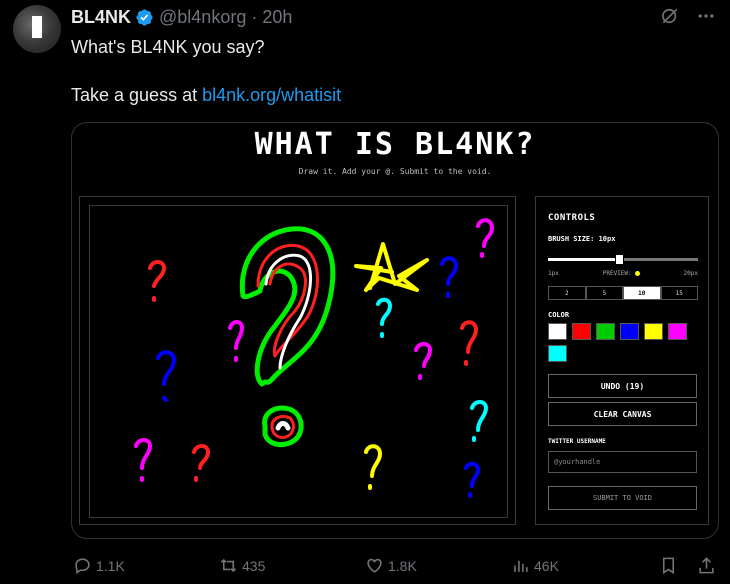 This screenshot has height=584, width=730. What do you see at coordinates (577, 441) in the screenshot?
I see `twitter-username-label: TWITTER USERNAME` at bounding box center [577, 441].